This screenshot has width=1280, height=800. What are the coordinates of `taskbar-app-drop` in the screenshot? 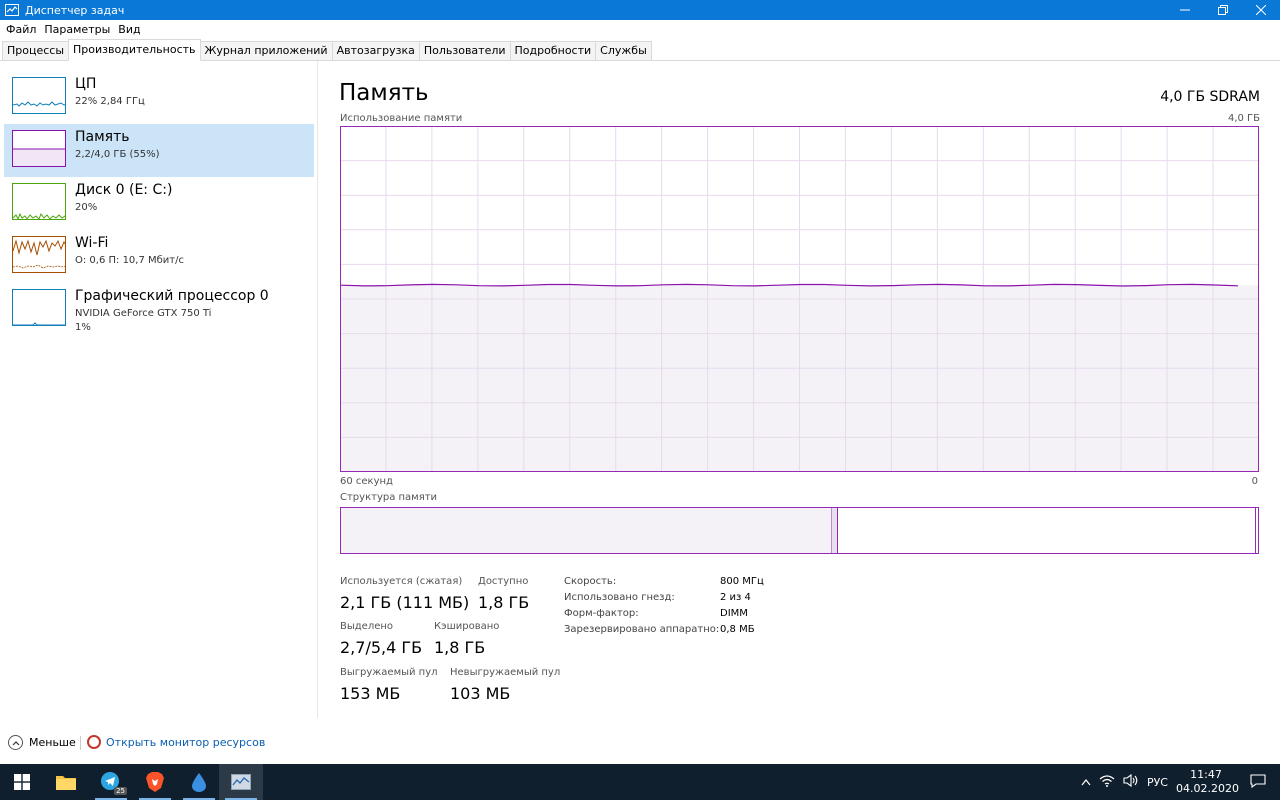 It's located at (199, 782).